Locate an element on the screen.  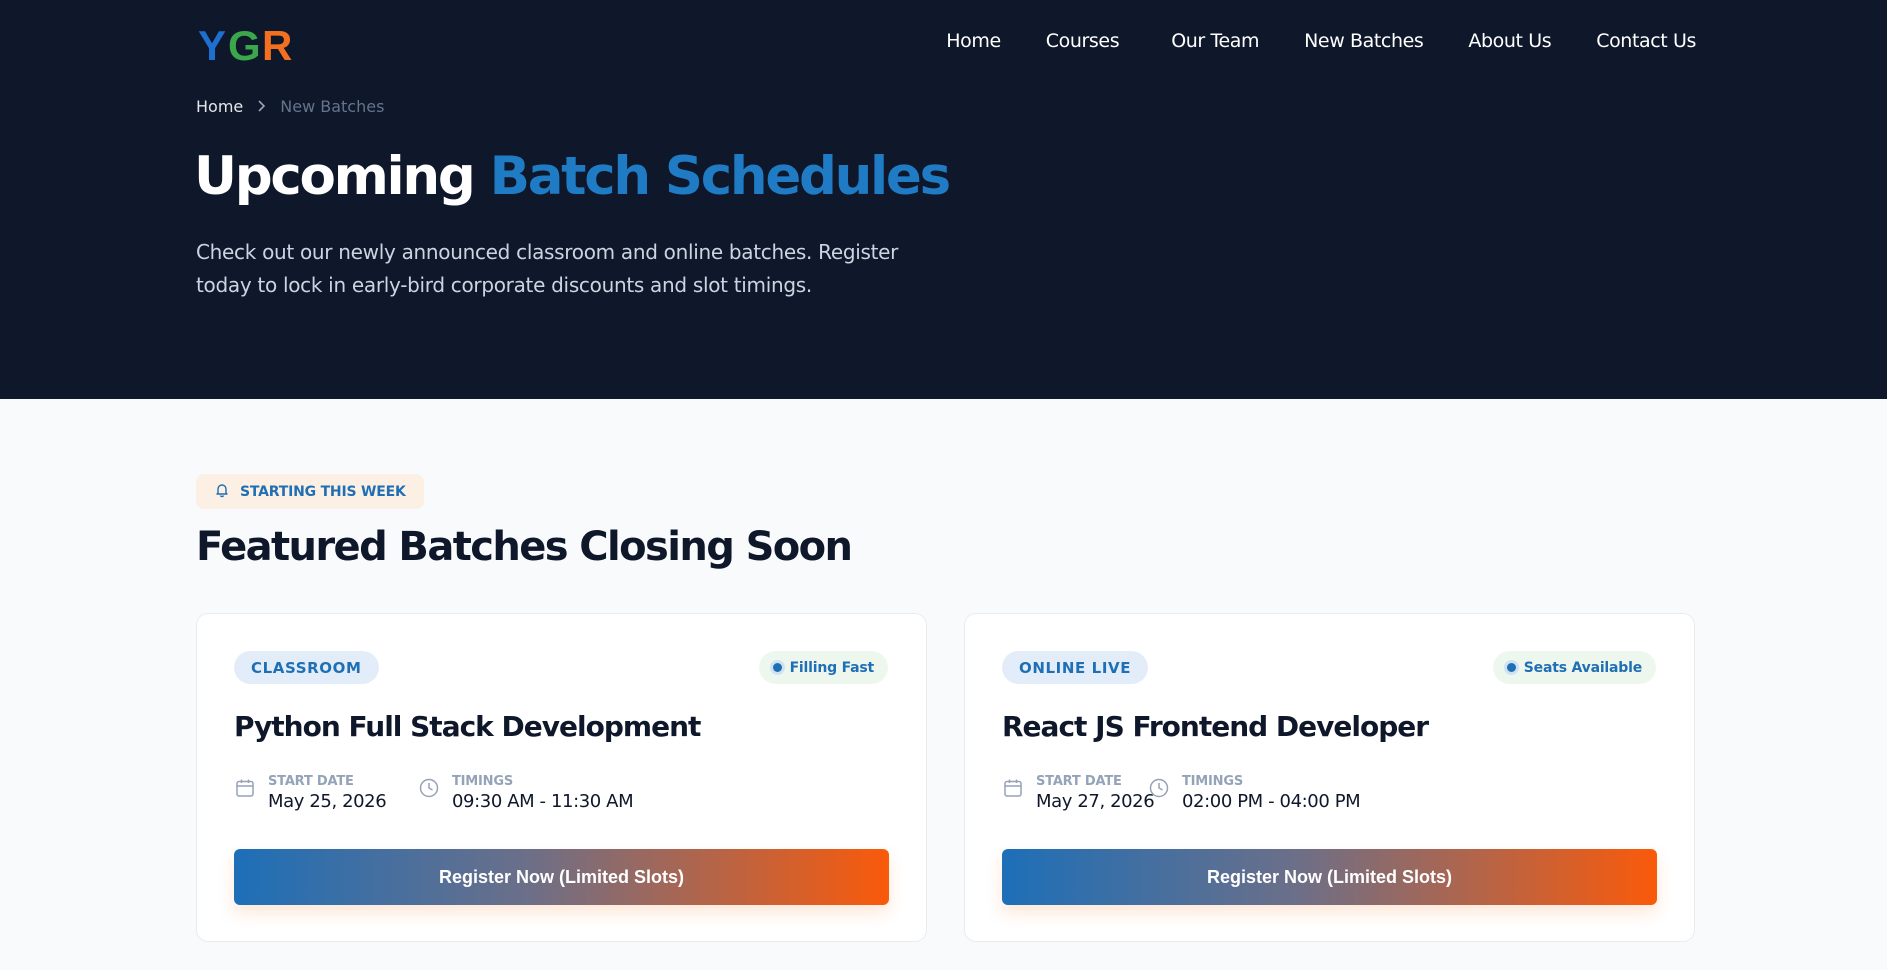
batch-title: Python Full Stack Development is located at coordinates (467, 726).